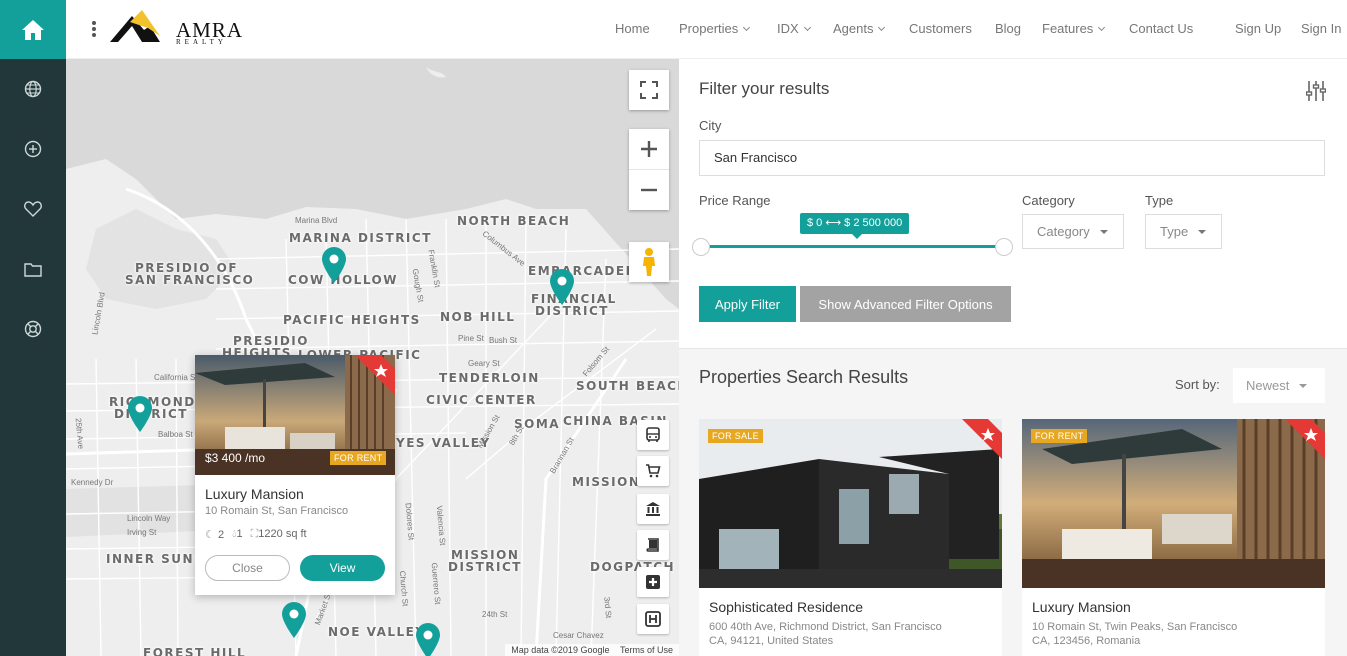  I want to click on home-button, so click(33, 29).